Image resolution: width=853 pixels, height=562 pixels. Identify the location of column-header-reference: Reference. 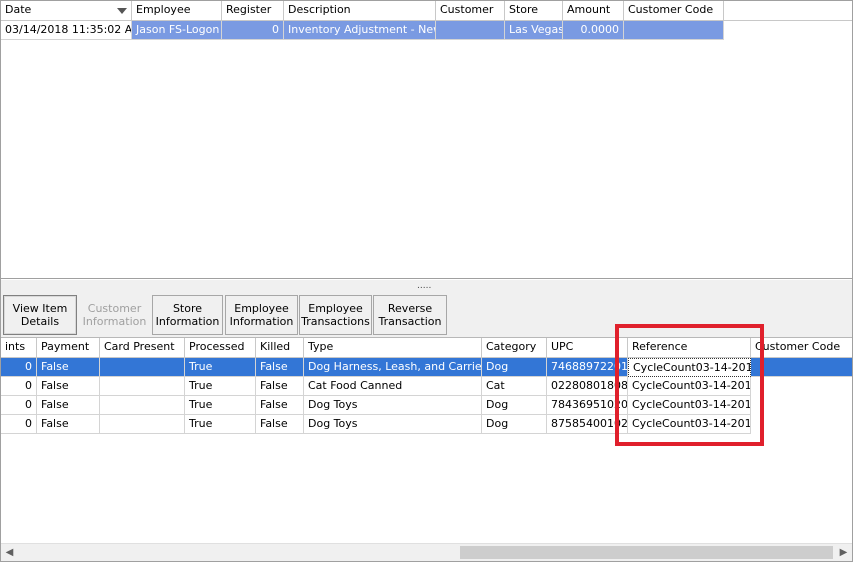
(689, 348).